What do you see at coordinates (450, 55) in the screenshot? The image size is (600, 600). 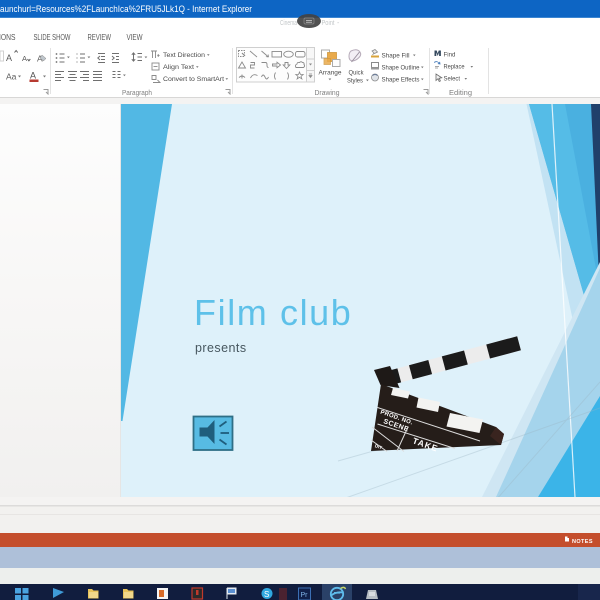 I see `svg-text: Find` at bounding box center [450, 55].